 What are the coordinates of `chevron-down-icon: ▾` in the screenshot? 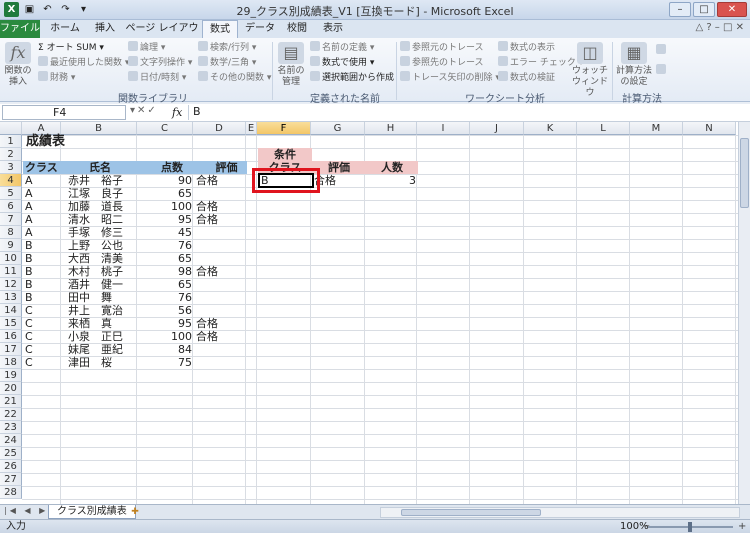 It's located at (133, 110).